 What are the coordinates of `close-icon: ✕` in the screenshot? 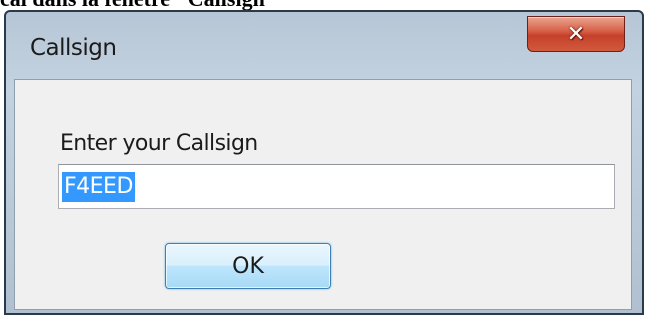 It's located at (576, 34).